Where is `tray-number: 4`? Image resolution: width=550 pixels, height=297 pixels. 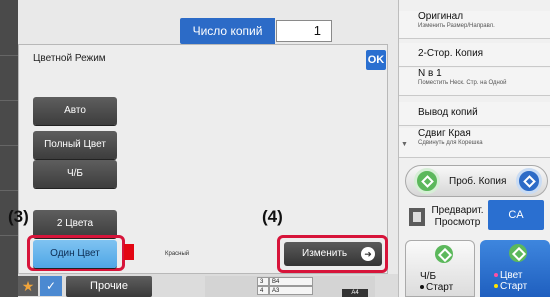
tray-number: 4 is located at coordinates (263, 290).